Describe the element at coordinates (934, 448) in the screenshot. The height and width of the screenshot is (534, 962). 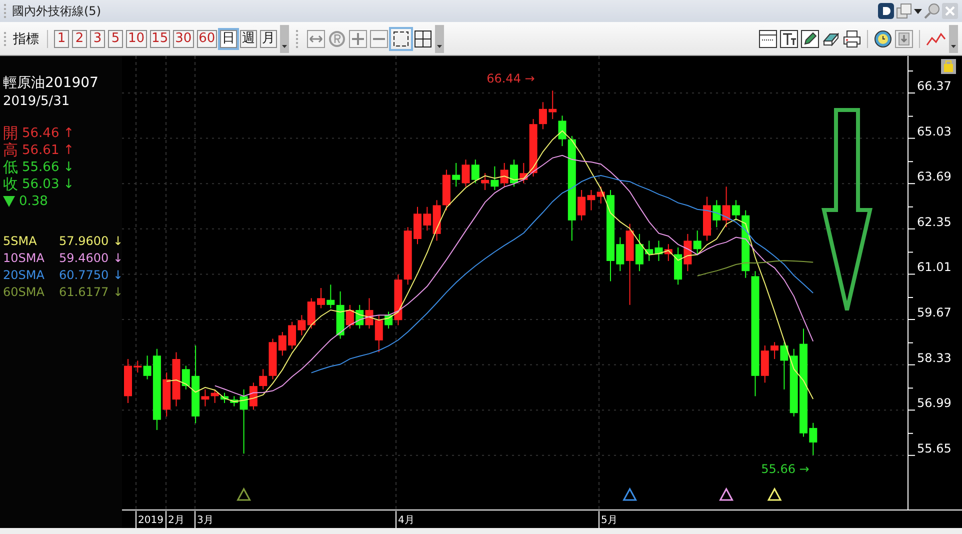
I see `axis-tick-label: 55.65` at that location.